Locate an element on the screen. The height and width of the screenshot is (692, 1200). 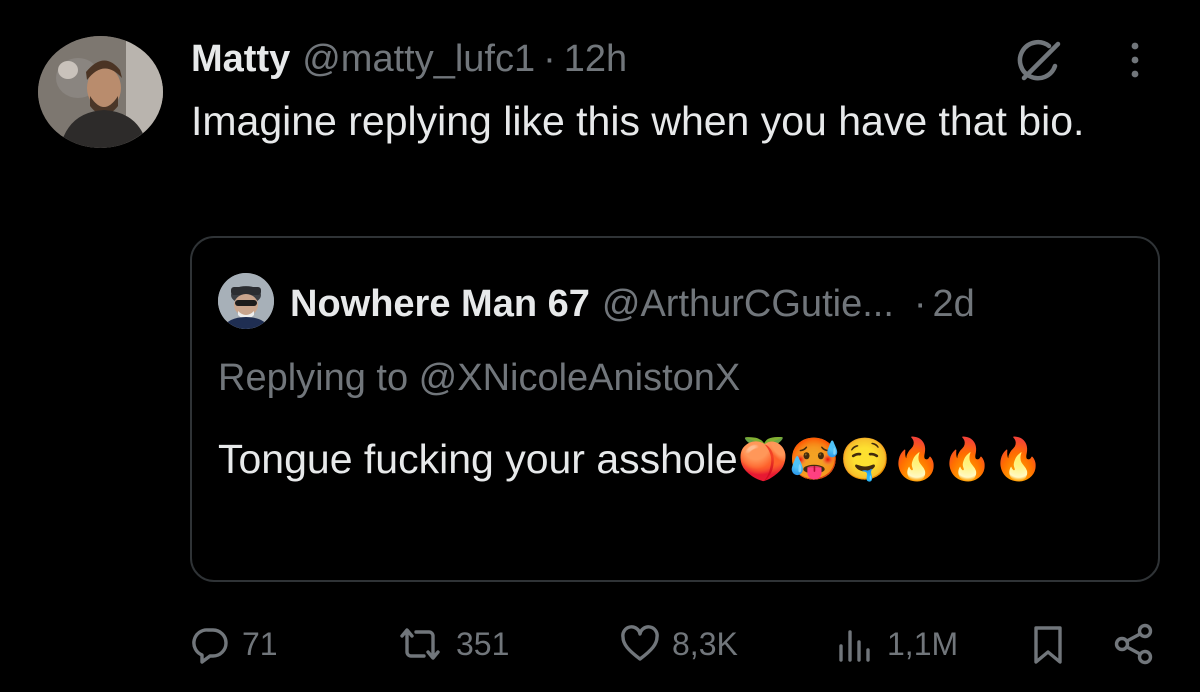
like-button: 8,3K is located at coordinates (678, 644).